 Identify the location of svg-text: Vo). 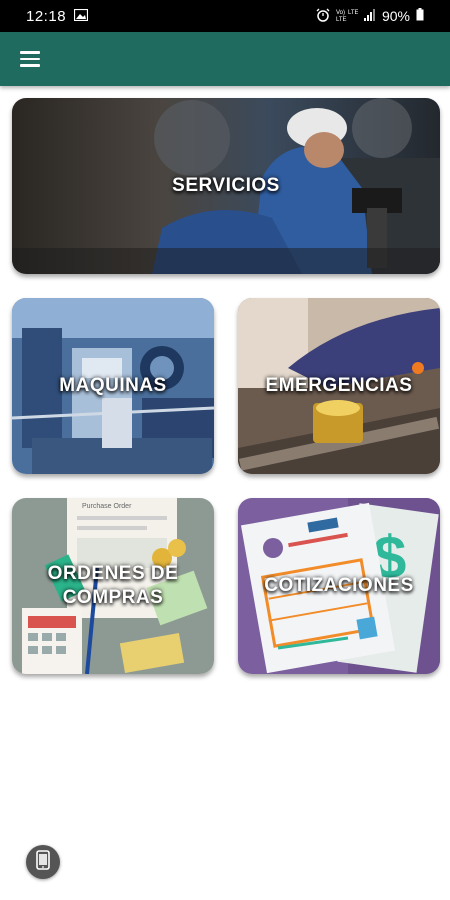
(340, 13).